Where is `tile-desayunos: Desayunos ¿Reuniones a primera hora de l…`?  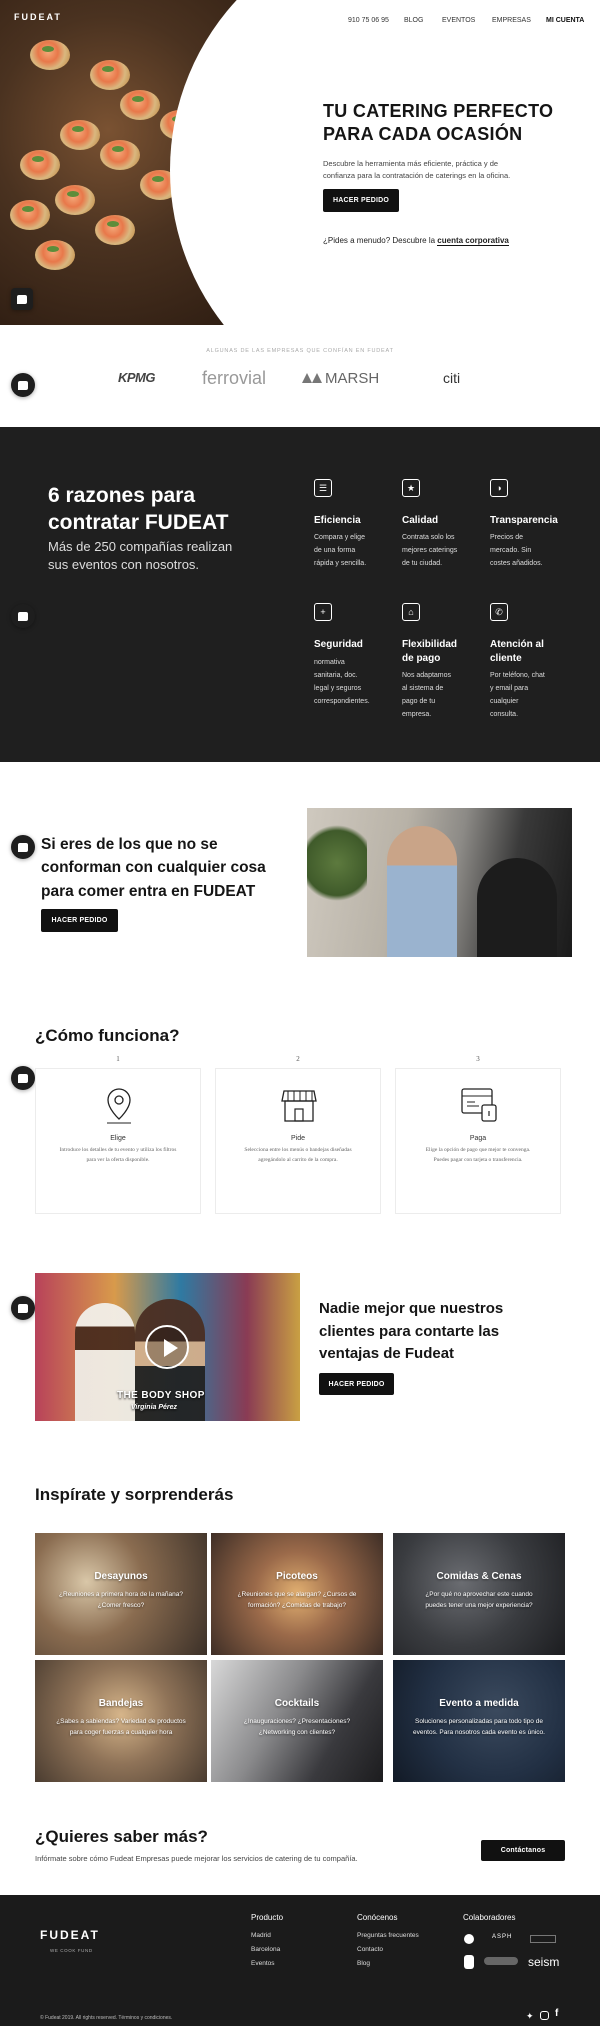 tile-desayunos: Desayunos ¿Reuniones a primera hora de l… is located at coordinates (121, 1594).